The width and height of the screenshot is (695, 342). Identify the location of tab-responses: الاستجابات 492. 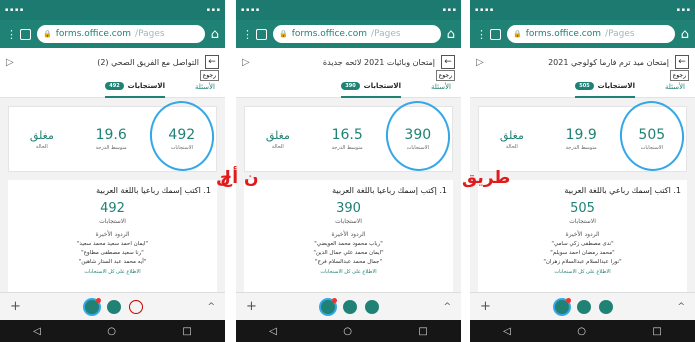
(135, 87).